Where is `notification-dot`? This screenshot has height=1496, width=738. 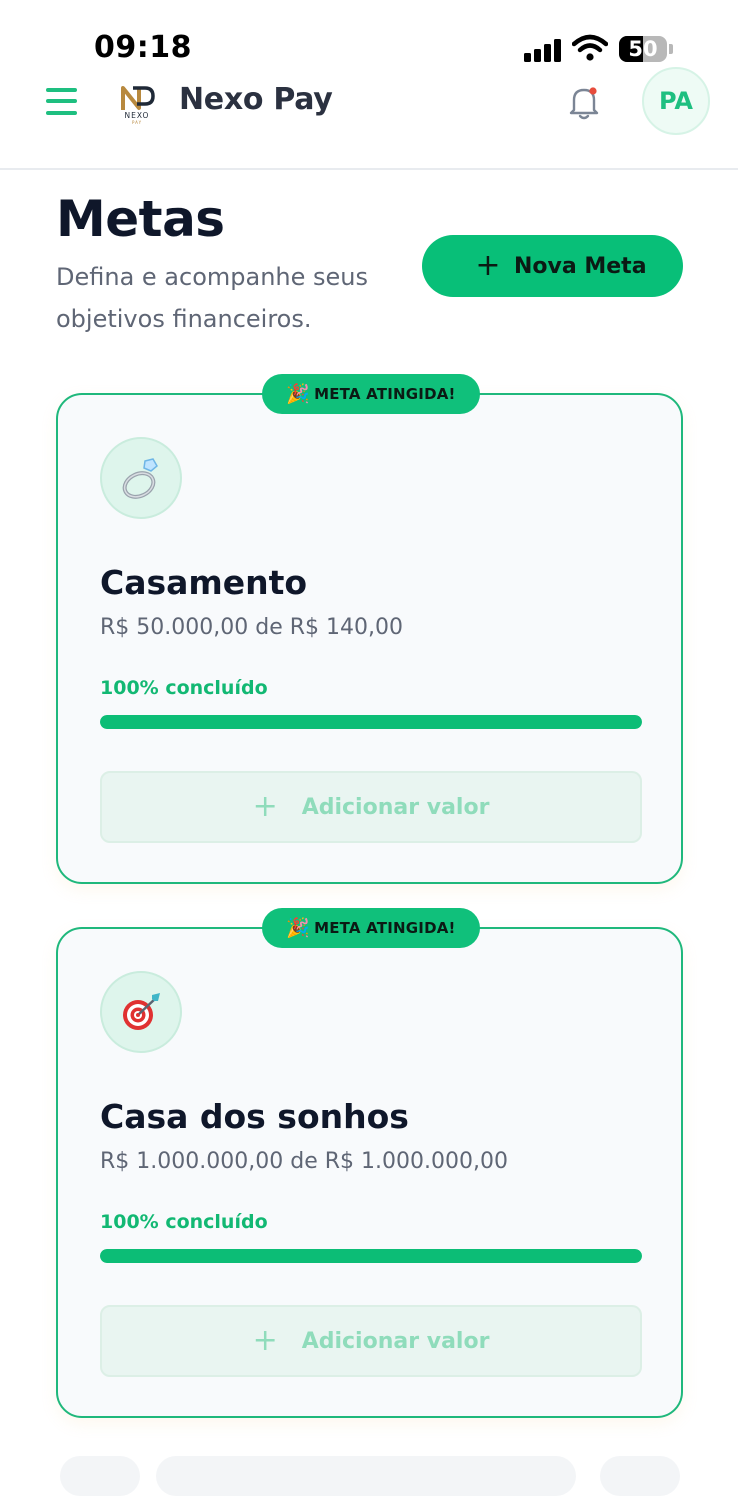 notification-dot is located at coordinates (593, 91).